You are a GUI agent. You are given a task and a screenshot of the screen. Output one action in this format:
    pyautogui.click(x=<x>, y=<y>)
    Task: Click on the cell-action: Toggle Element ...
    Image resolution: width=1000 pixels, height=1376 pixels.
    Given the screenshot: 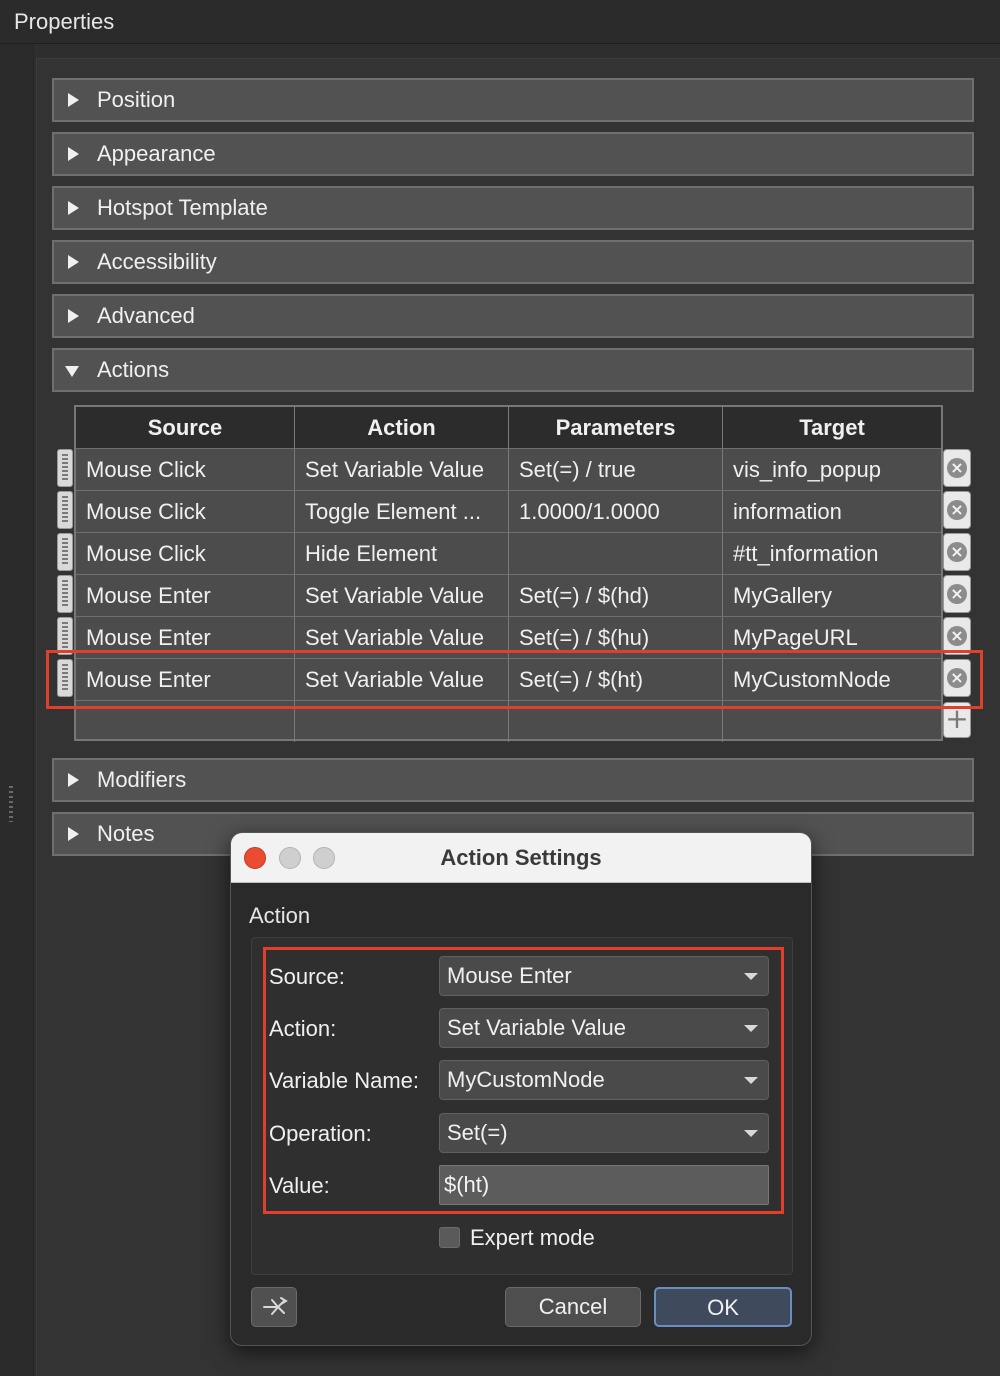 What is the action you would take?
    pyautogui.click(x=402, y=511)
    